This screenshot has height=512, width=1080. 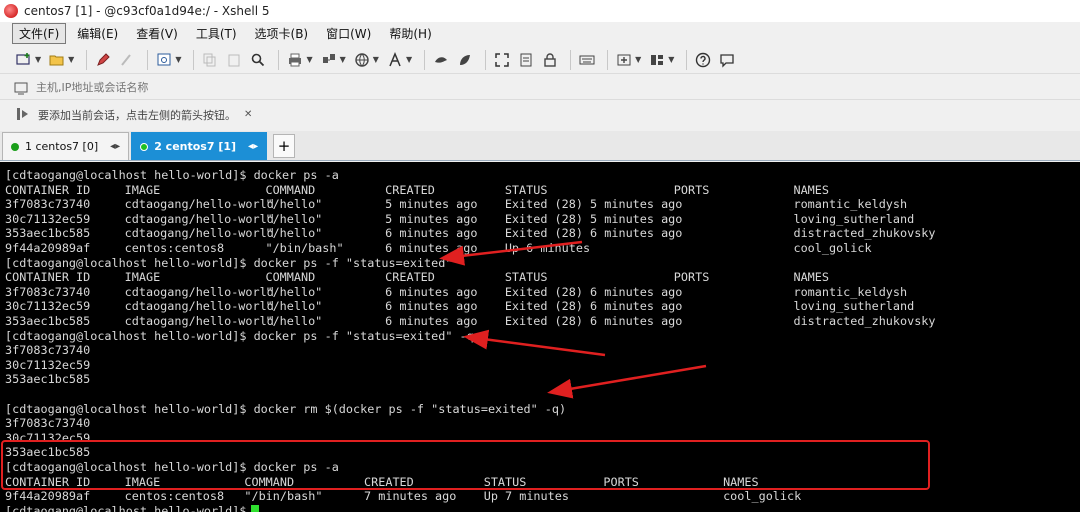 I want to click on menu-tabs: 选项卡(B), so click(x=282, y=33).